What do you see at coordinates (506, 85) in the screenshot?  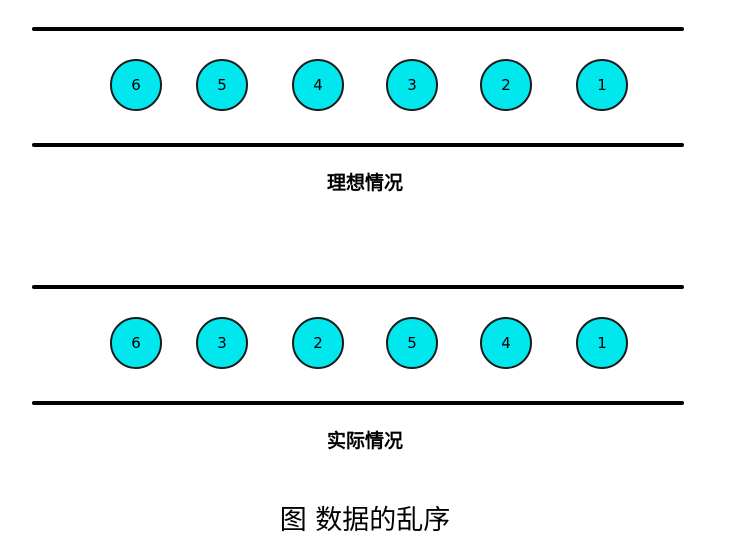 I see `ideal-packet: 2` at bounding box center [506, 85].